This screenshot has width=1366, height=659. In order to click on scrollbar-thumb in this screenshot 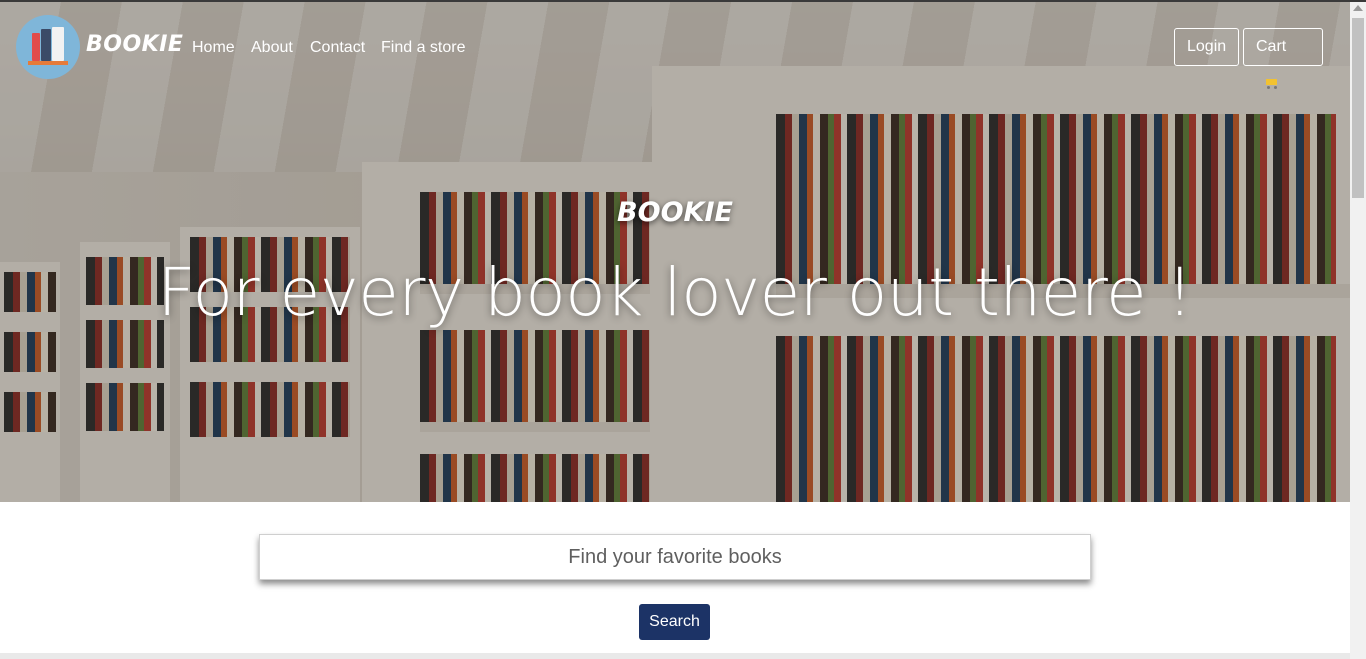, I will do `click(1358, 108)`.